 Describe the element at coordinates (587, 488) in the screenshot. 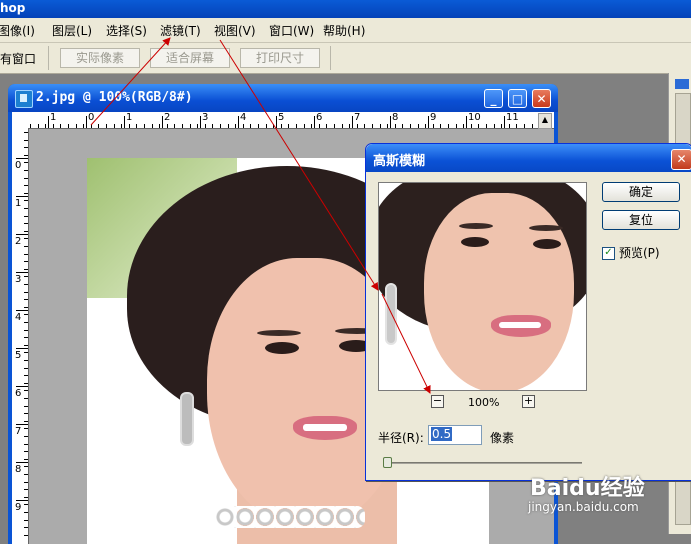

I see `baidu-watermark: Baidu经验` at that location.